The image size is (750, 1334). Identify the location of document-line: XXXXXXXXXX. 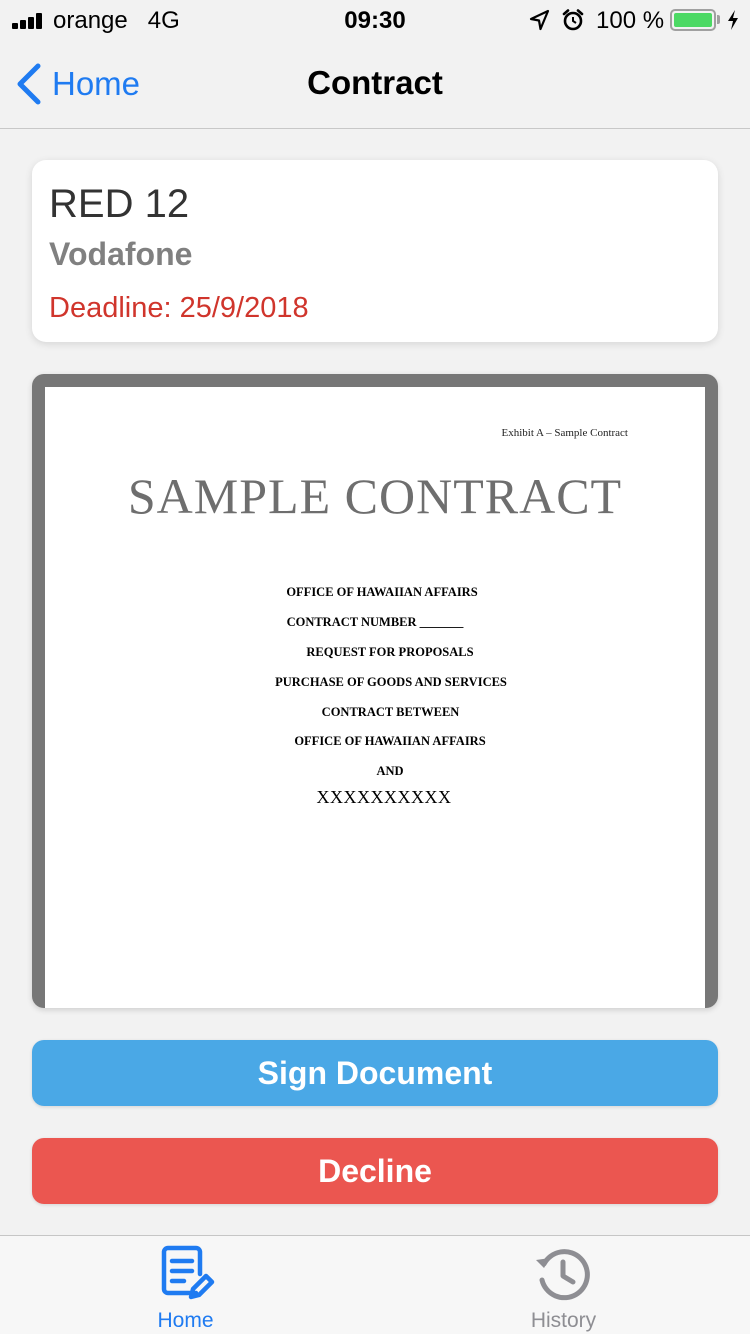
(384, 797).